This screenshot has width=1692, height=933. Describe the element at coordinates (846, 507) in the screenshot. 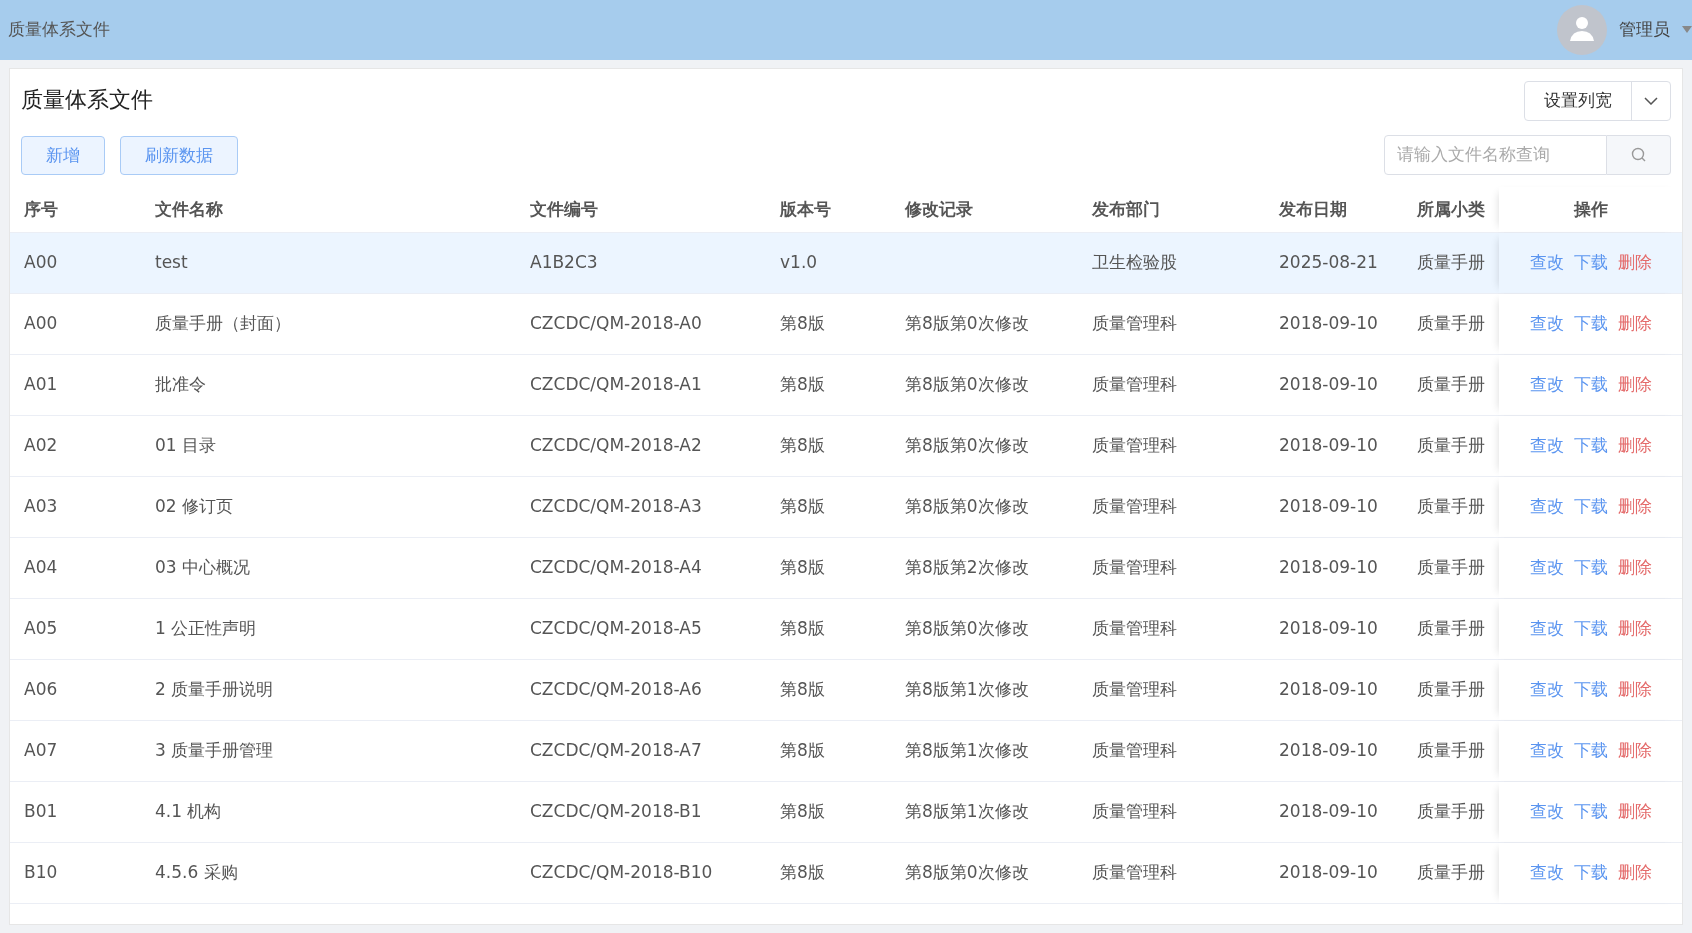

I see `table-row: A03 02 修订页 CZCDC/QM-2018-A3 第8版 第8版第0次修改 质量管理科 2018-09-10 质量手册 查改 下载 删除` at that location.